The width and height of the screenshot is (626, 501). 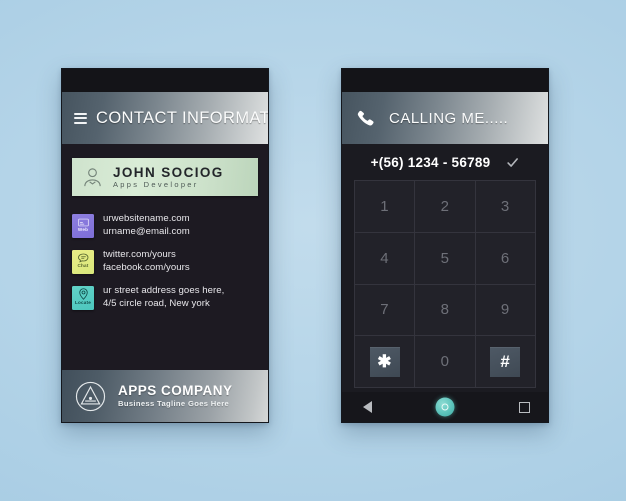 I want to click on key-label: #, so click(x=505, y=361).